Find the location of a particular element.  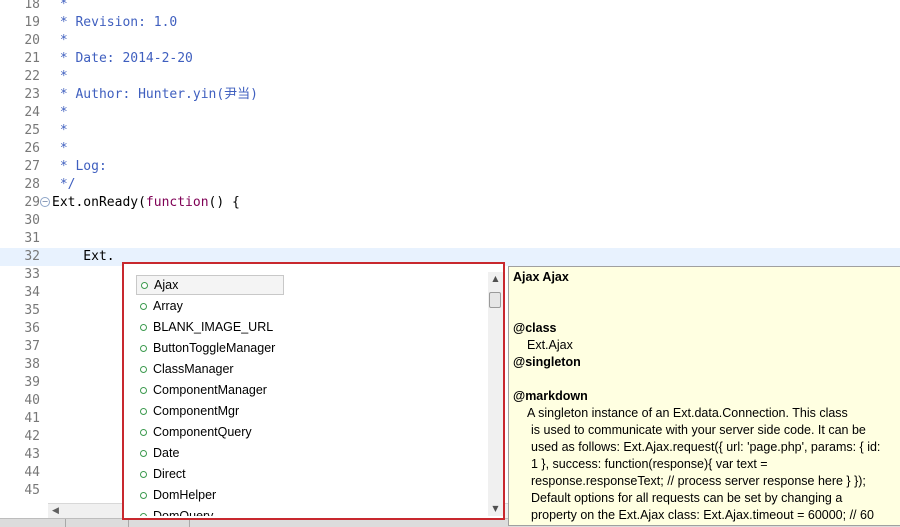

doc-singleton-tag: @singleton is located at coordinates (547, 362).